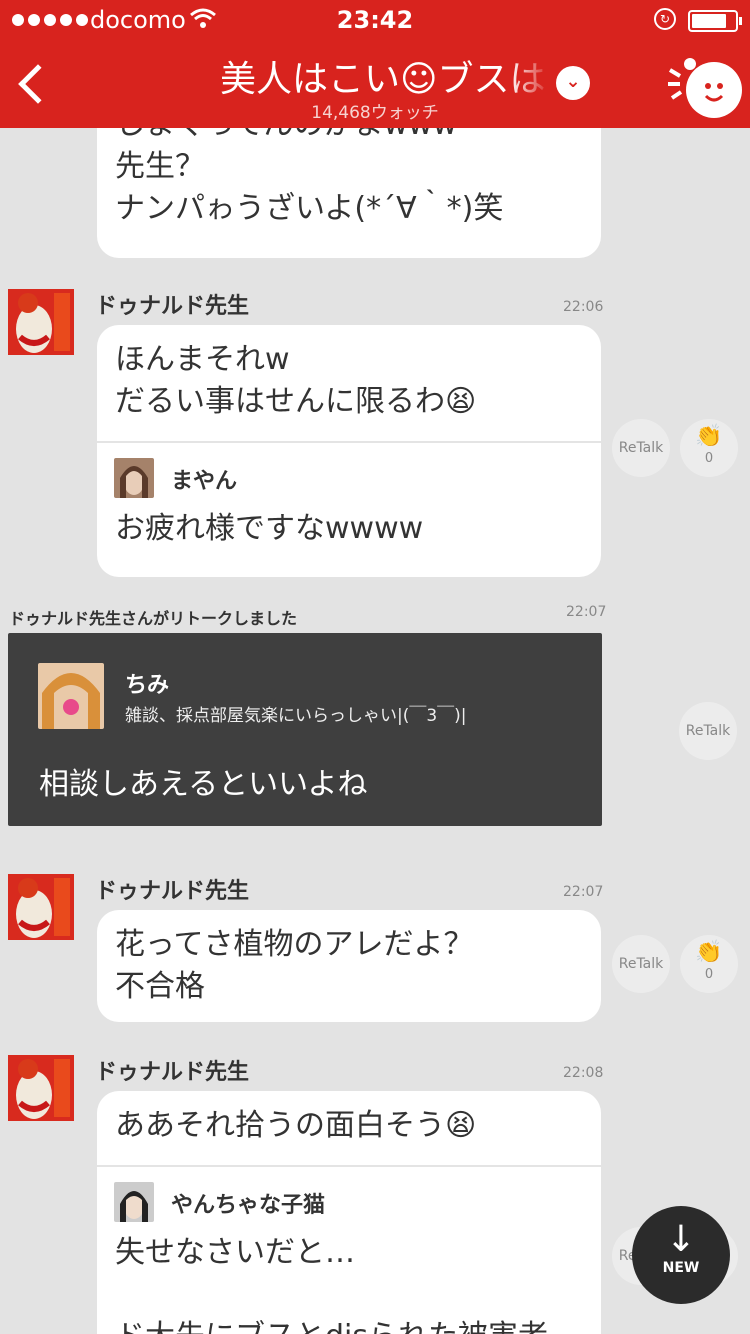  Describe the element at coordinates (305, 729) in the screenshot. I see `retalk-card: ちみ 雑談、採点部屋気楽にいらっしゃい|(￣3￣)| 相談しあえるといいよね` at that location.